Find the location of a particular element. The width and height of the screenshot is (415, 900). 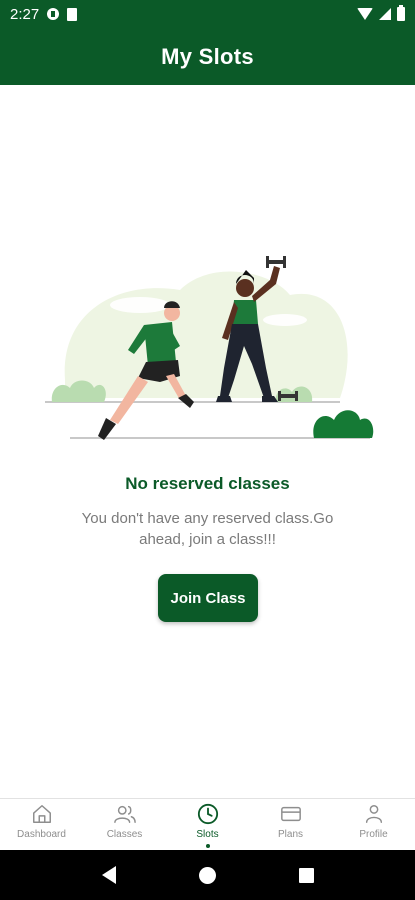

bottom-navigation: Dashboard Classes Slots Plans Profile is located at coordinates (207, 824).